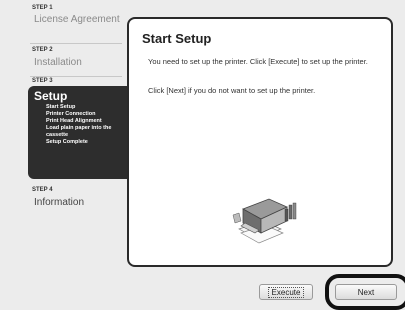  What do you see at coordinates (365, 292) in the screenshot?
I see `next-button-highlight` at bounding box center [365, 292].